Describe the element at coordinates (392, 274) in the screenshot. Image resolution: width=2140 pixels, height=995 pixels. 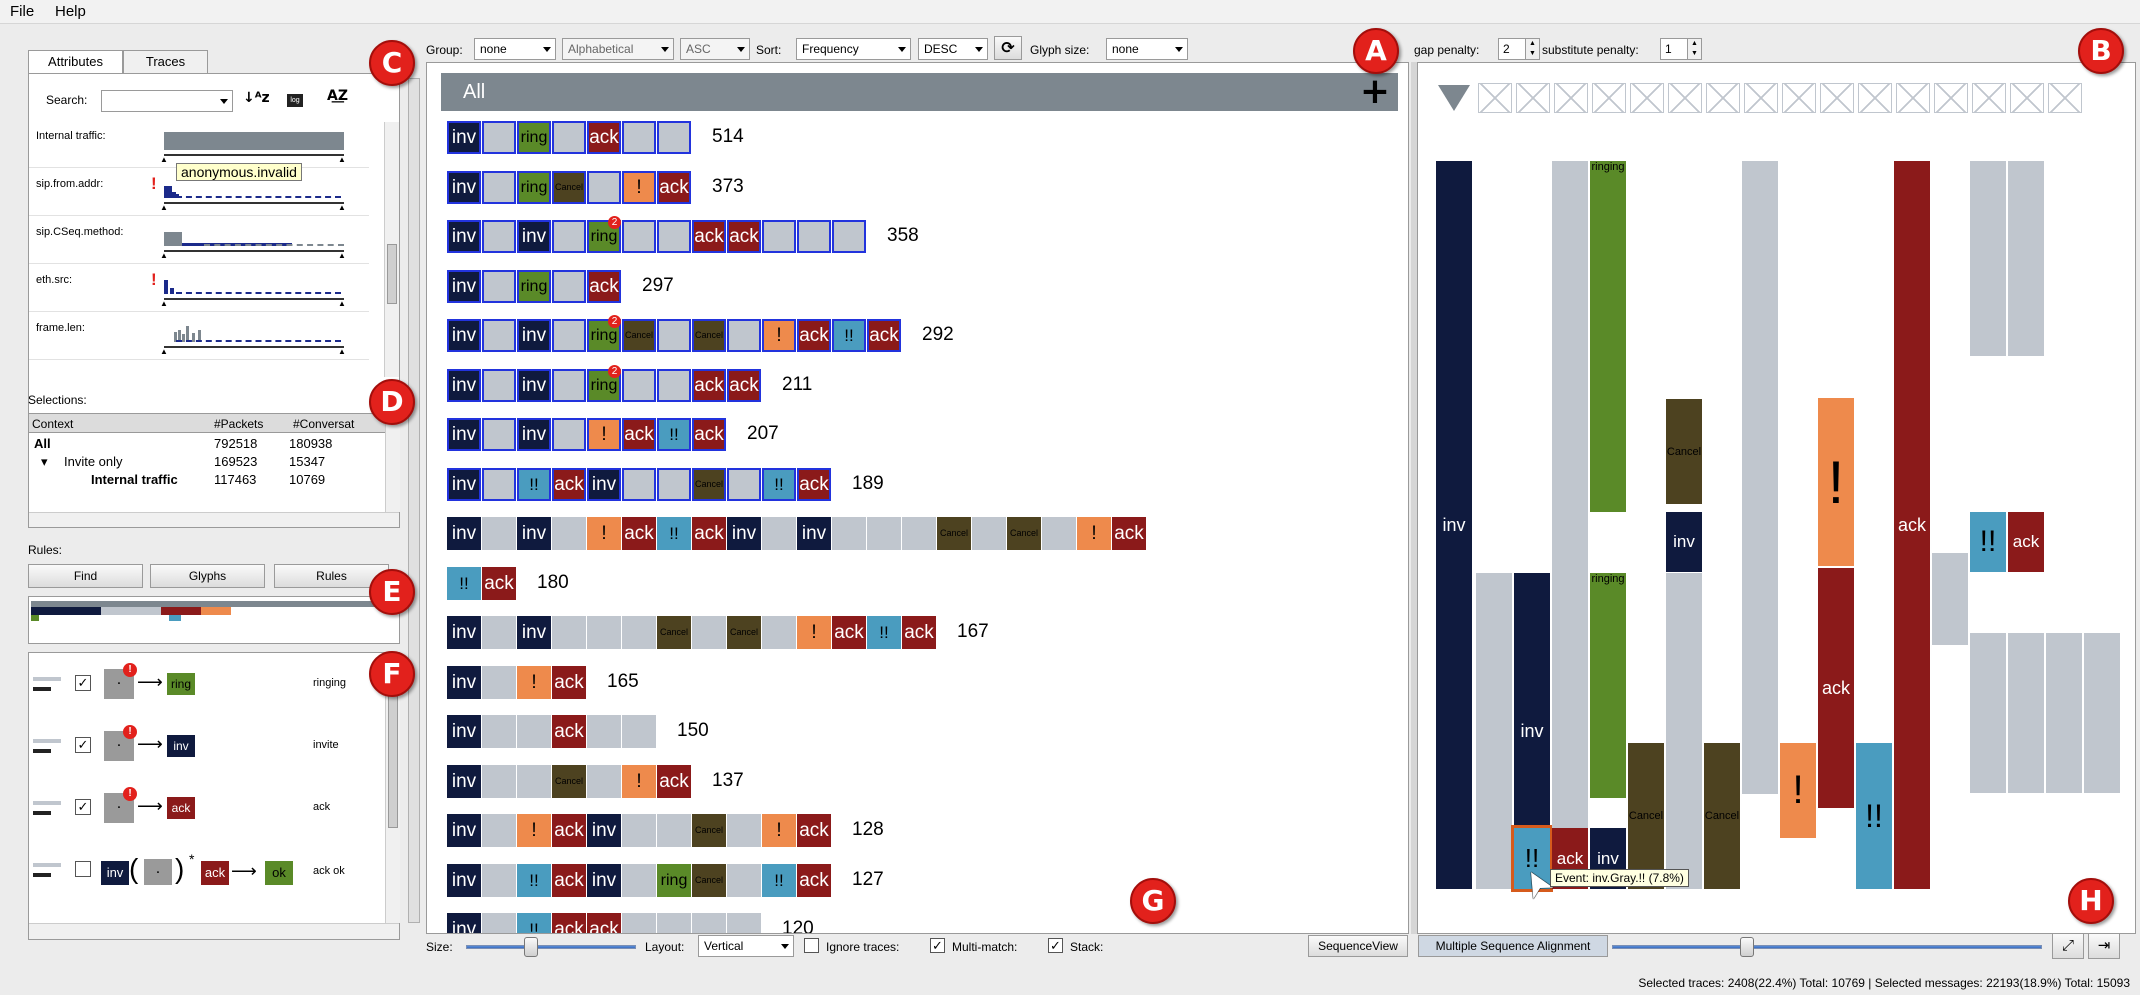
I see `scroll-thumb` at that location.